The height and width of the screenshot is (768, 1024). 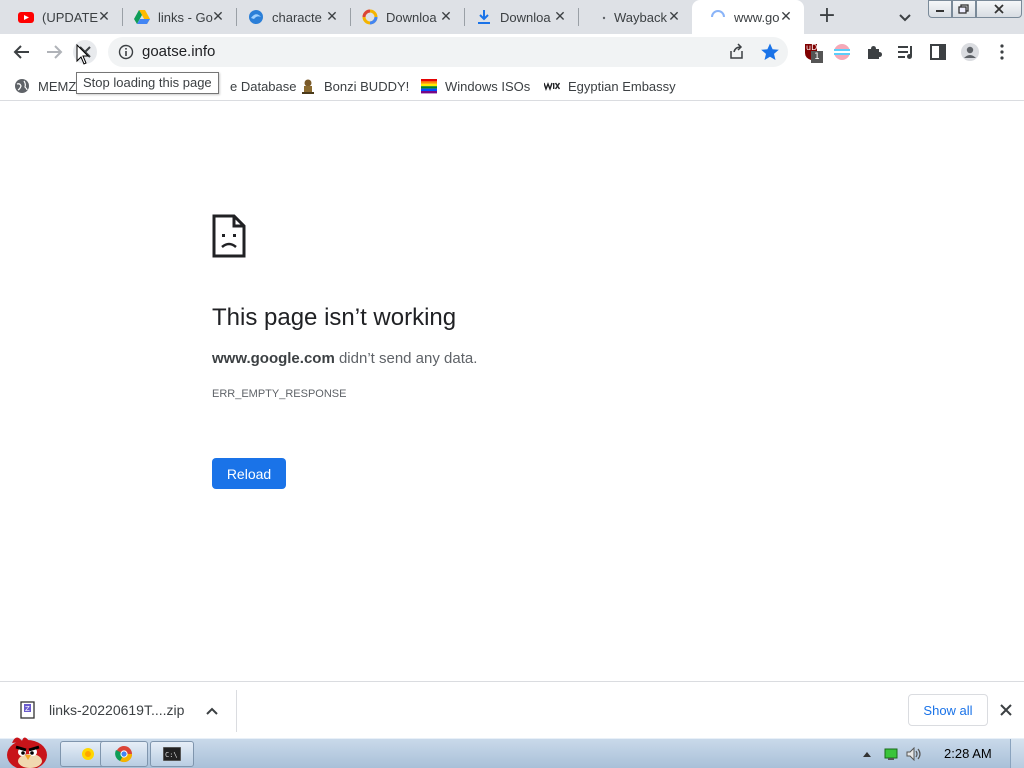 What do you see at coordinates (27, 749) in the screenshot?
I see `start-button-angry-bird-icon` at bounding box center [27, 749].